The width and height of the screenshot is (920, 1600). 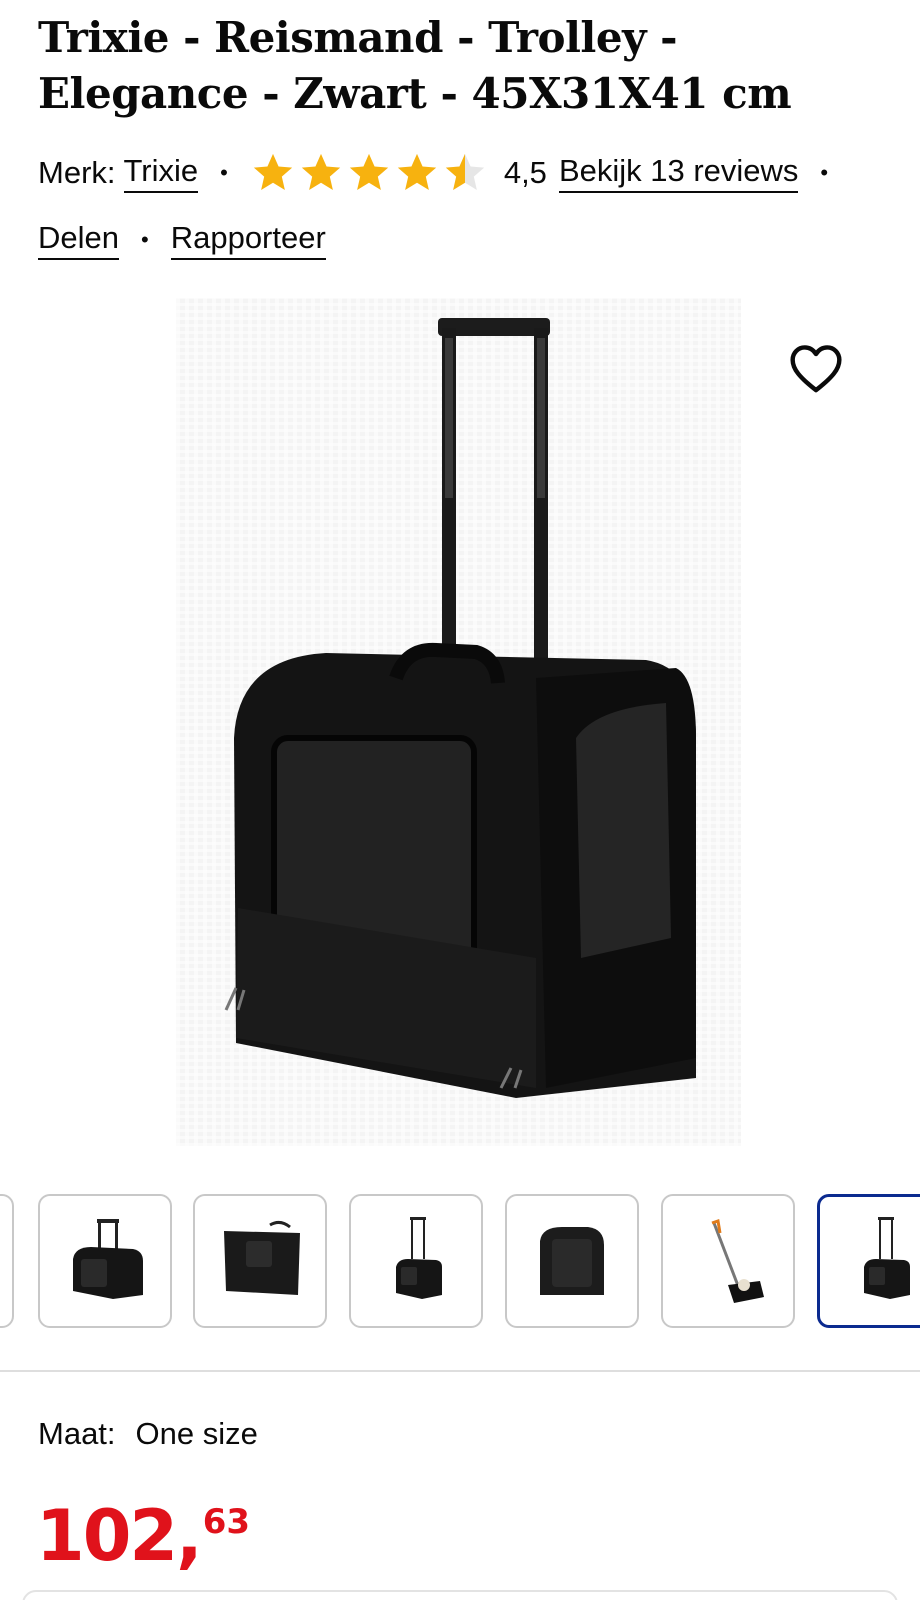 I want to click on price-whole: 102, so click(x=107, y=1536).